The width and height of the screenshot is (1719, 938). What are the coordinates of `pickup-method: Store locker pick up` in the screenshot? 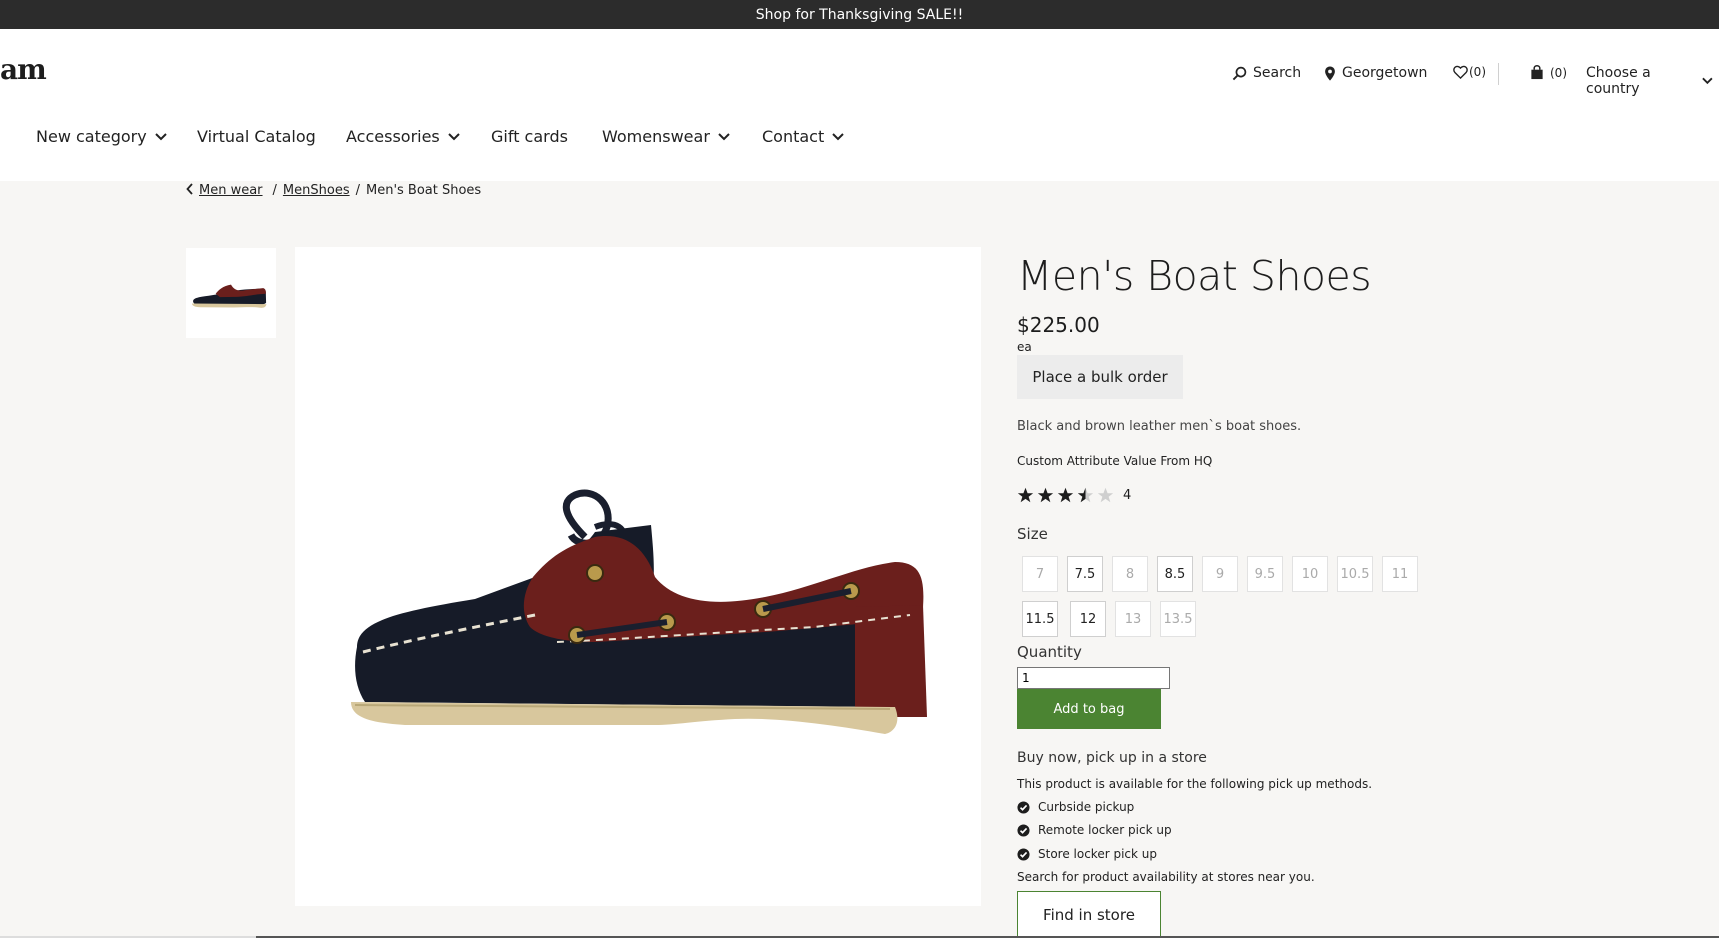 It's located at (1087, 854).